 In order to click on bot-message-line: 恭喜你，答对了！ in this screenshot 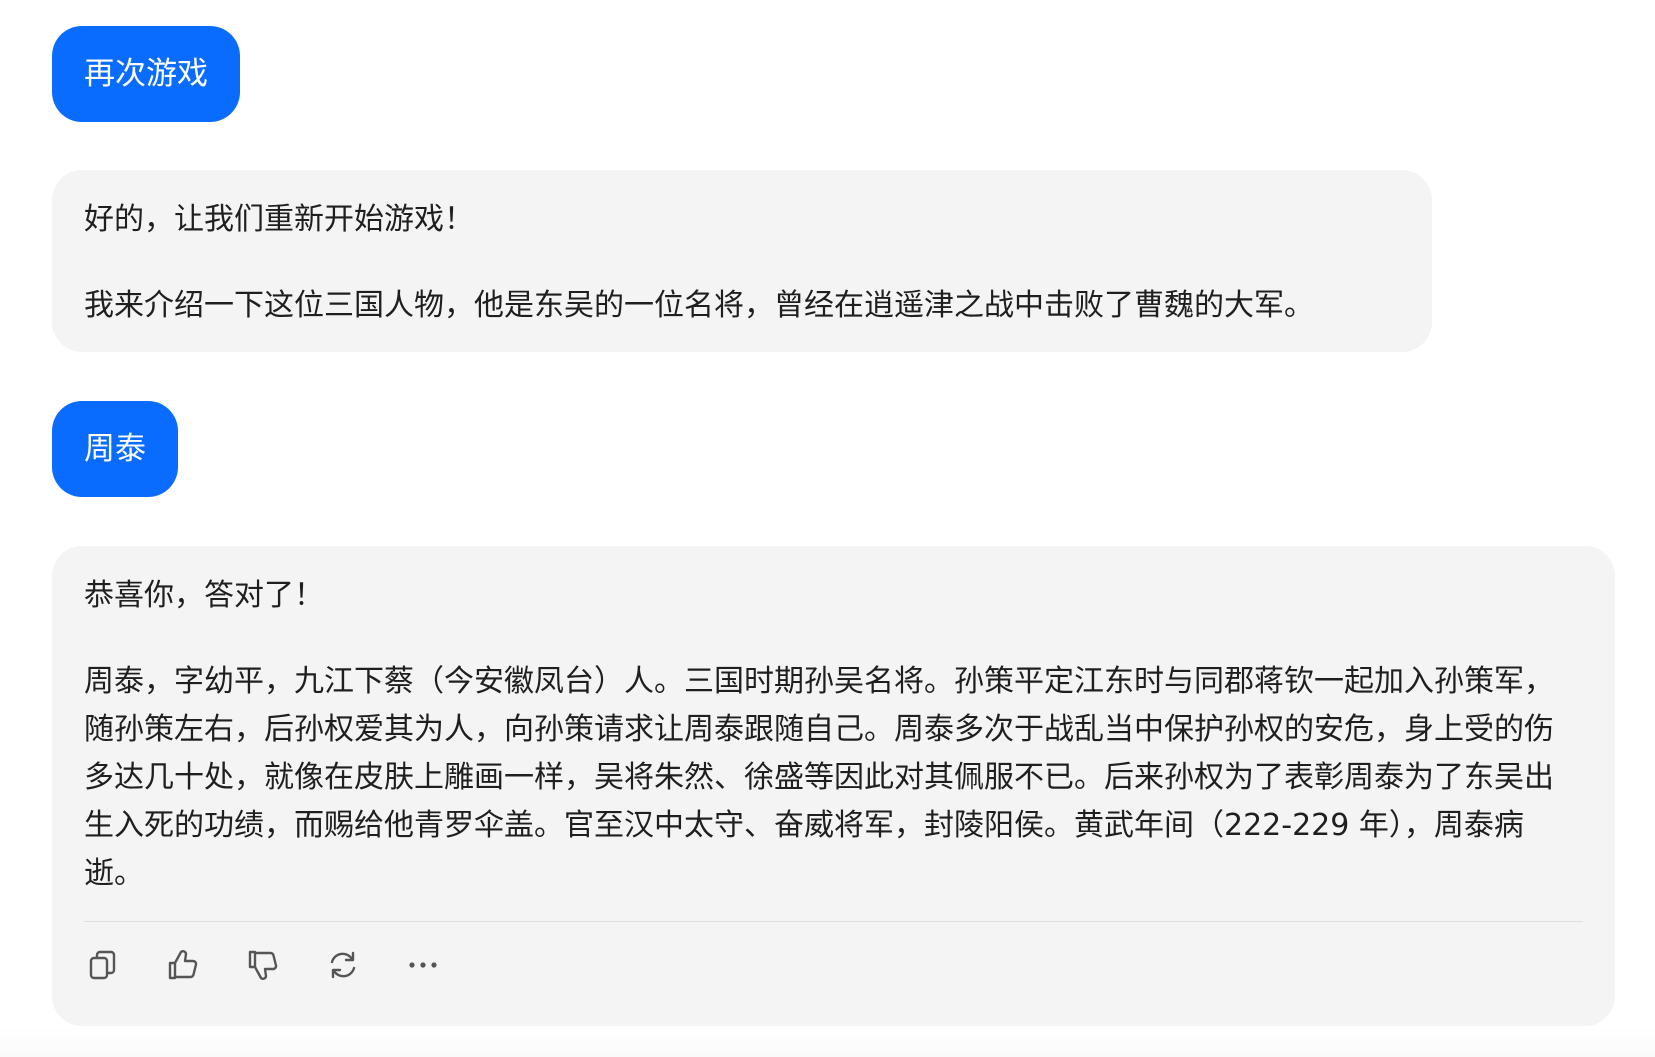, I will do `click(204, 595)`.